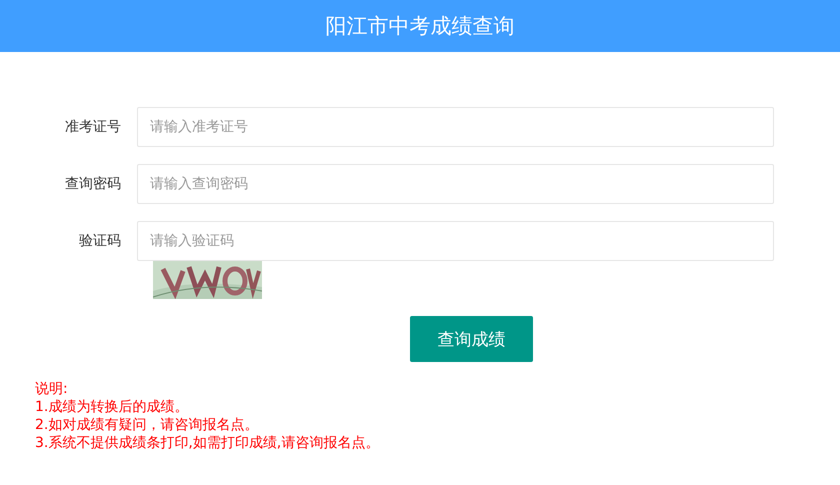  I want to click on note-text: 3.系统不提供成绩条打印,如需打印成绩,请咨询报名点。, so click(207, 443).